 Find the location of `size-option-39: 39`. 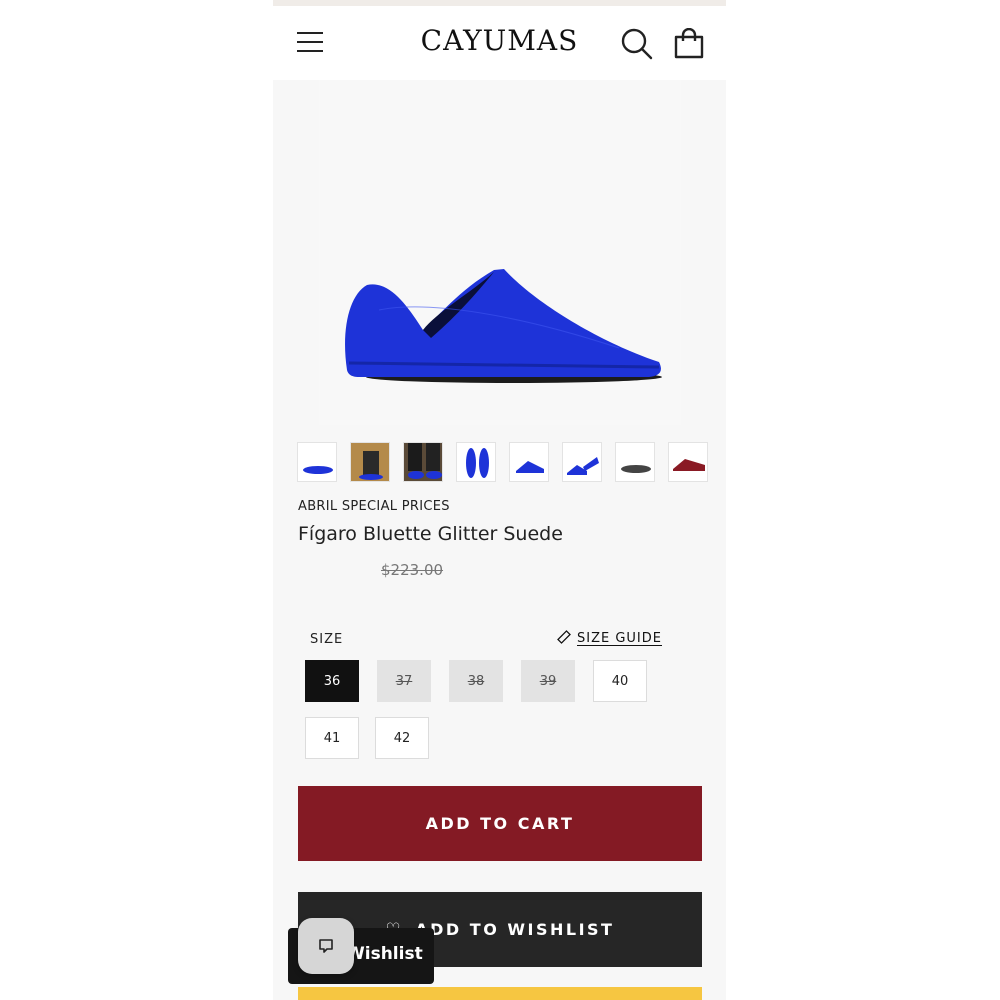

size-option-39: 39 is located at coordinates (548, 681).